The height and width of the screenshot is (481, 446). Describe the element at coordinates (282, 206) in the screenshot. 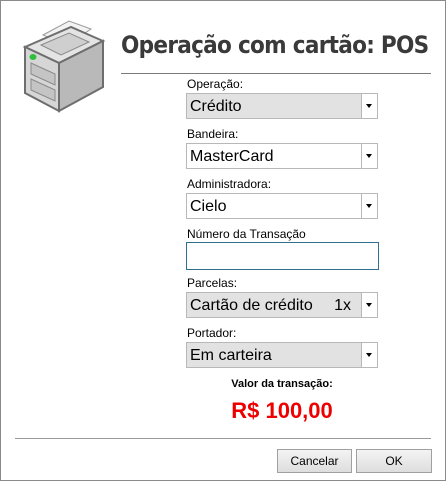

I see `administradora-select: Cielo` at that location.